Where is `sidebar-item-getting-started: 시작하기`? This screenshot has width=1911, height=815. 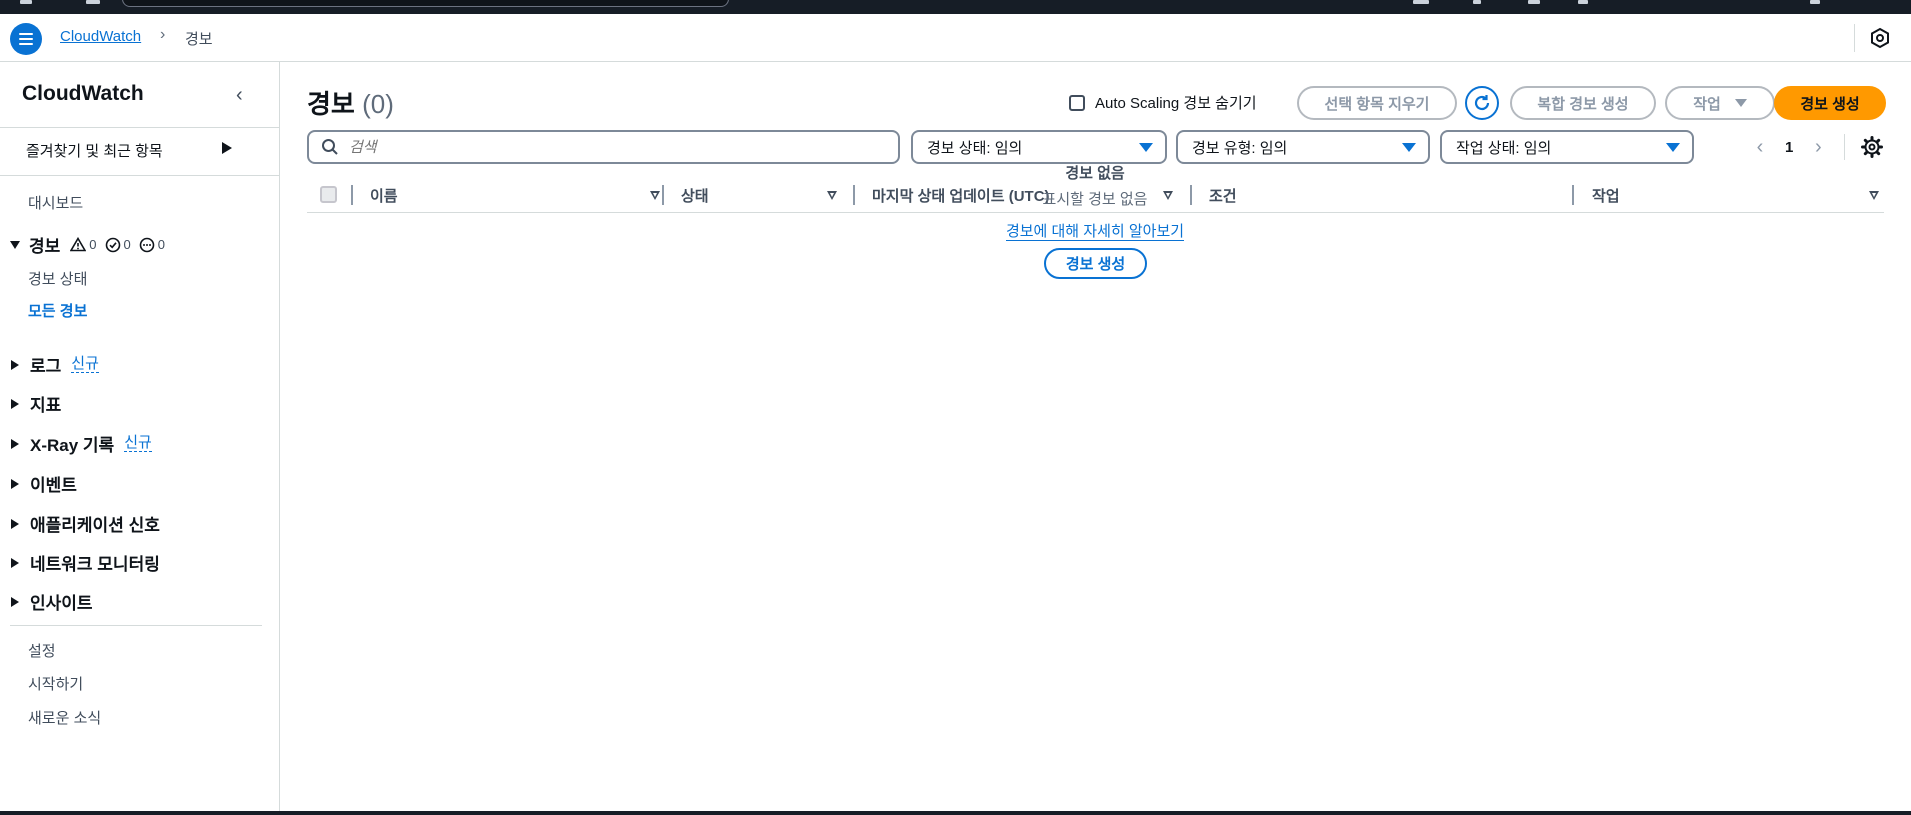 sidebar-item-getting-started: 시작하기 is located at coordinates (55, 683).